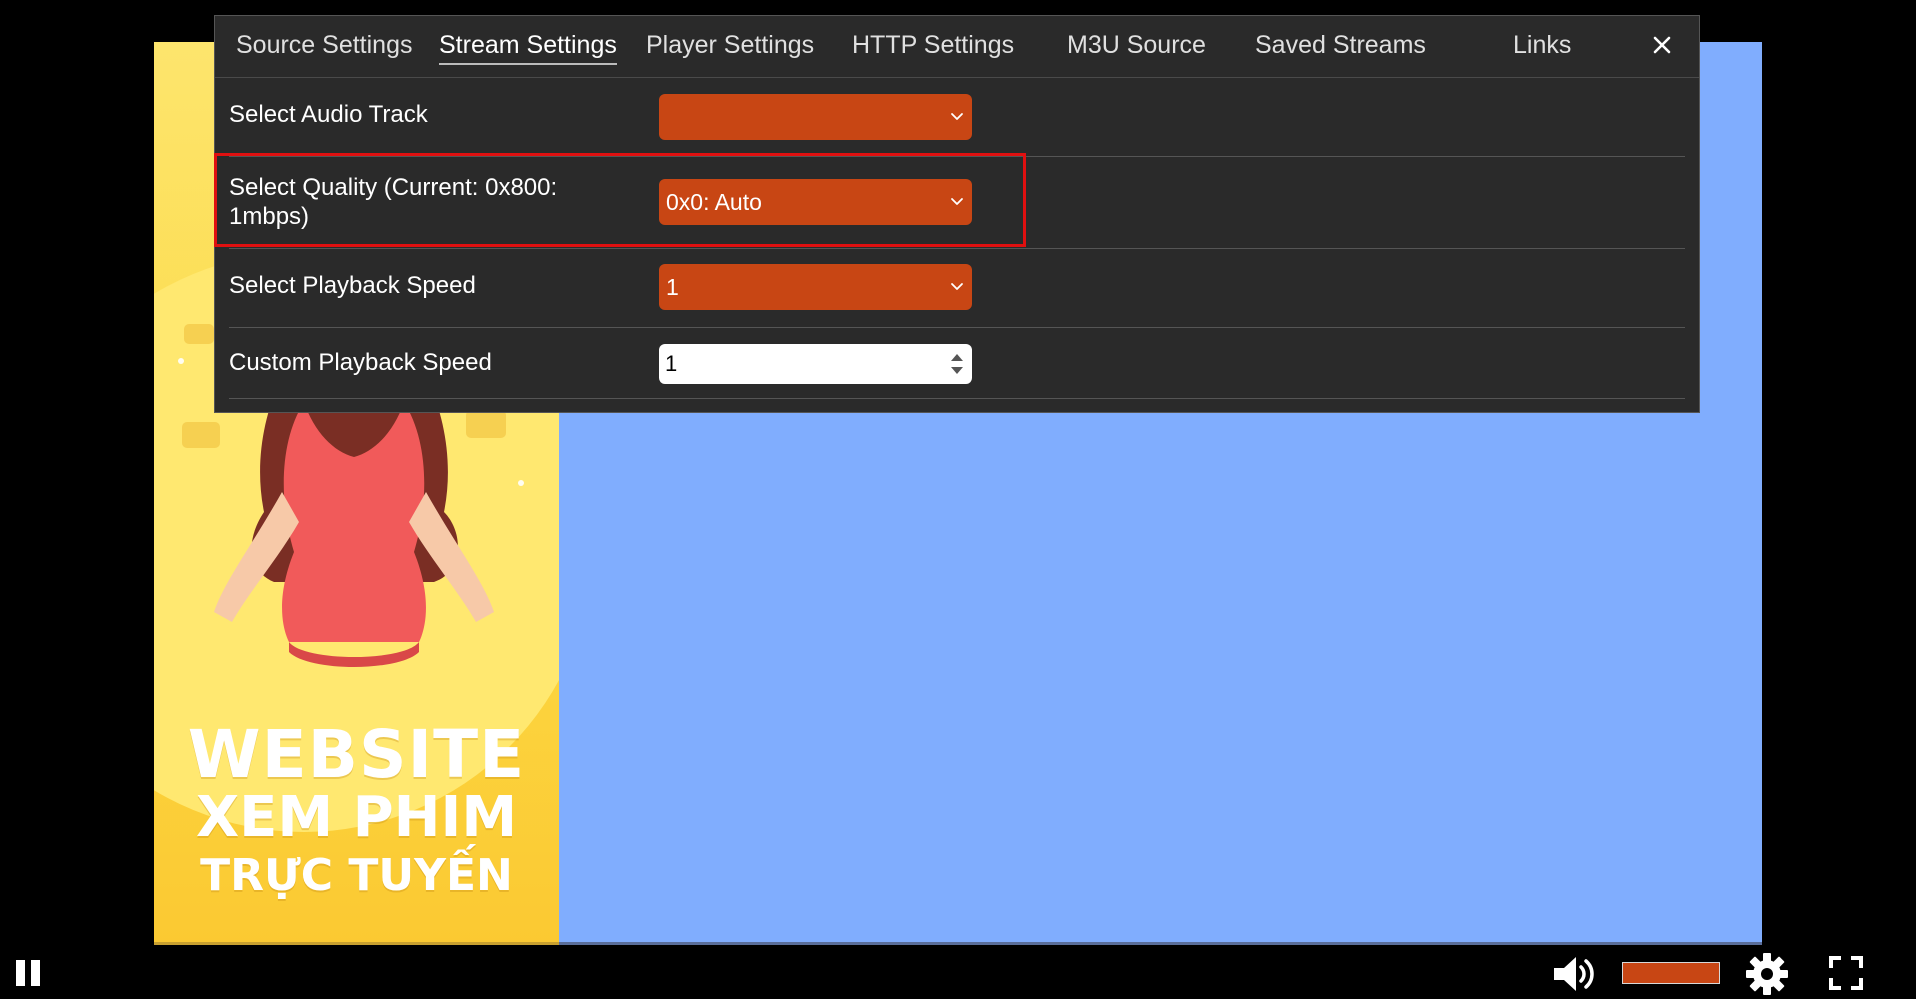 The image size is (1916, 999). Describe the element at coordinates (815, 287) in the screenshot. I see `playback-speed-select: 1` at that location.